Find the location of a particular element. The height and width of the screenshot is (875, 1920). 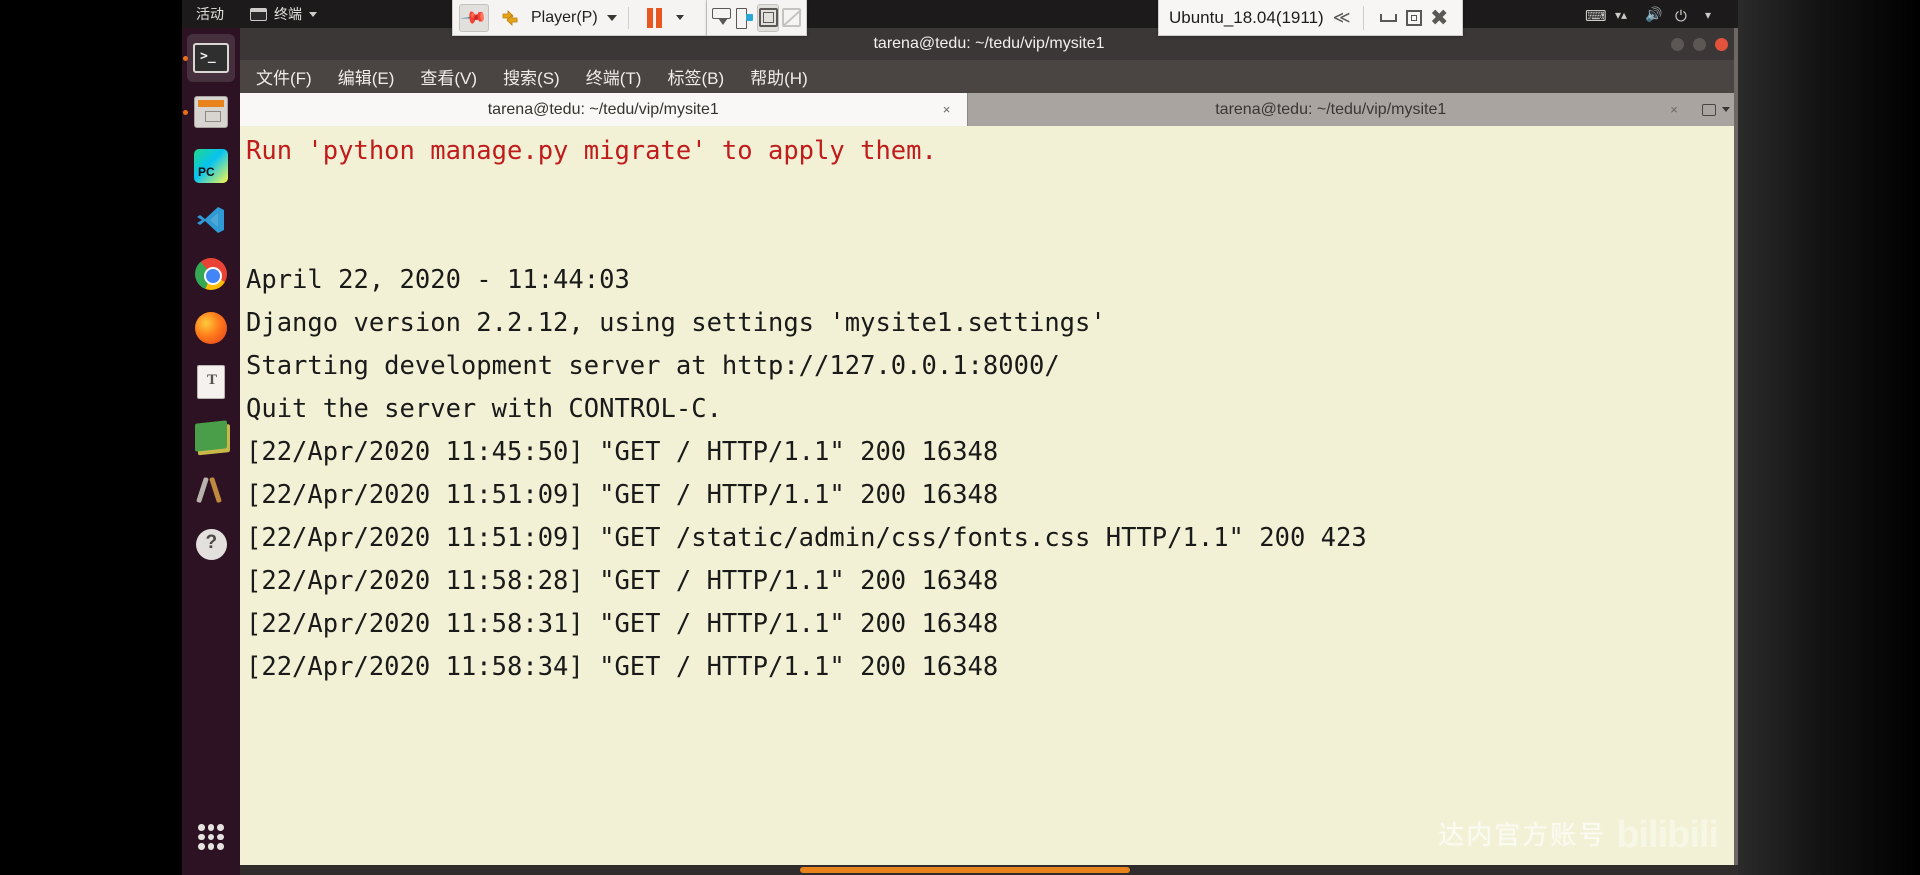

pycharm-icon is located at coordinates (211, 166).